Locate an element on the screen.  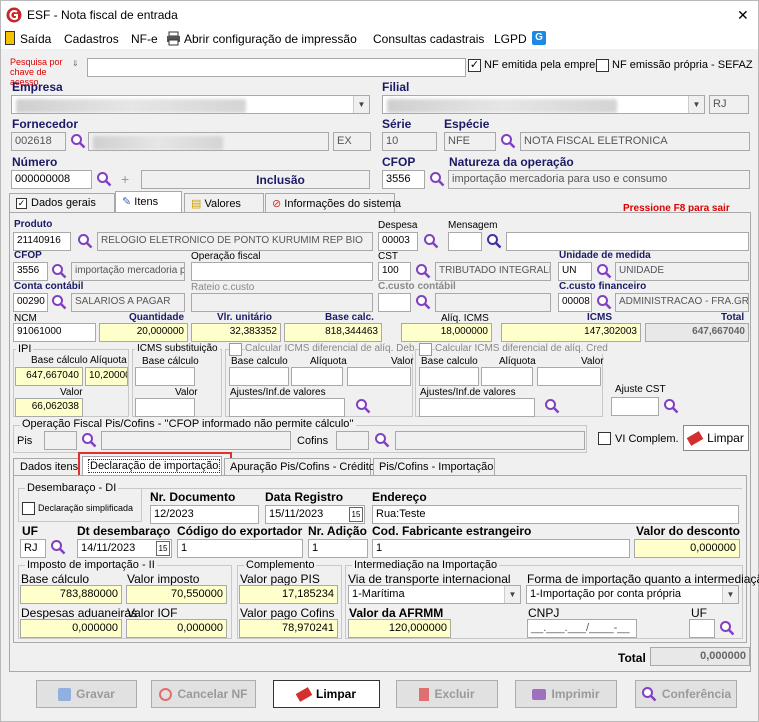
compl-pis-input: 17,185234 is located at coordinates (288, 594).